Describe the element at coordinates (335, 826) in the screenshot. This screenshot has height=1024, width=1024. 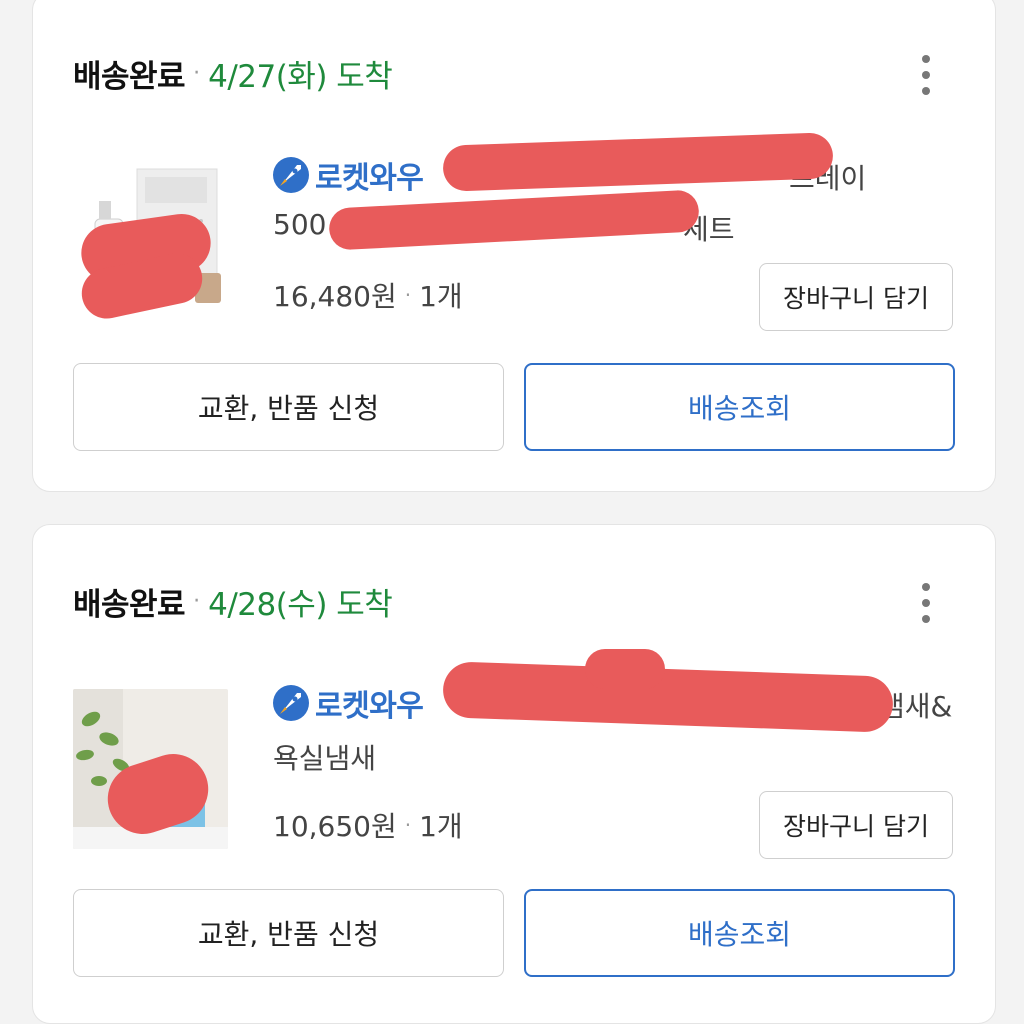
I see `product-price: 10,650원` at that location.